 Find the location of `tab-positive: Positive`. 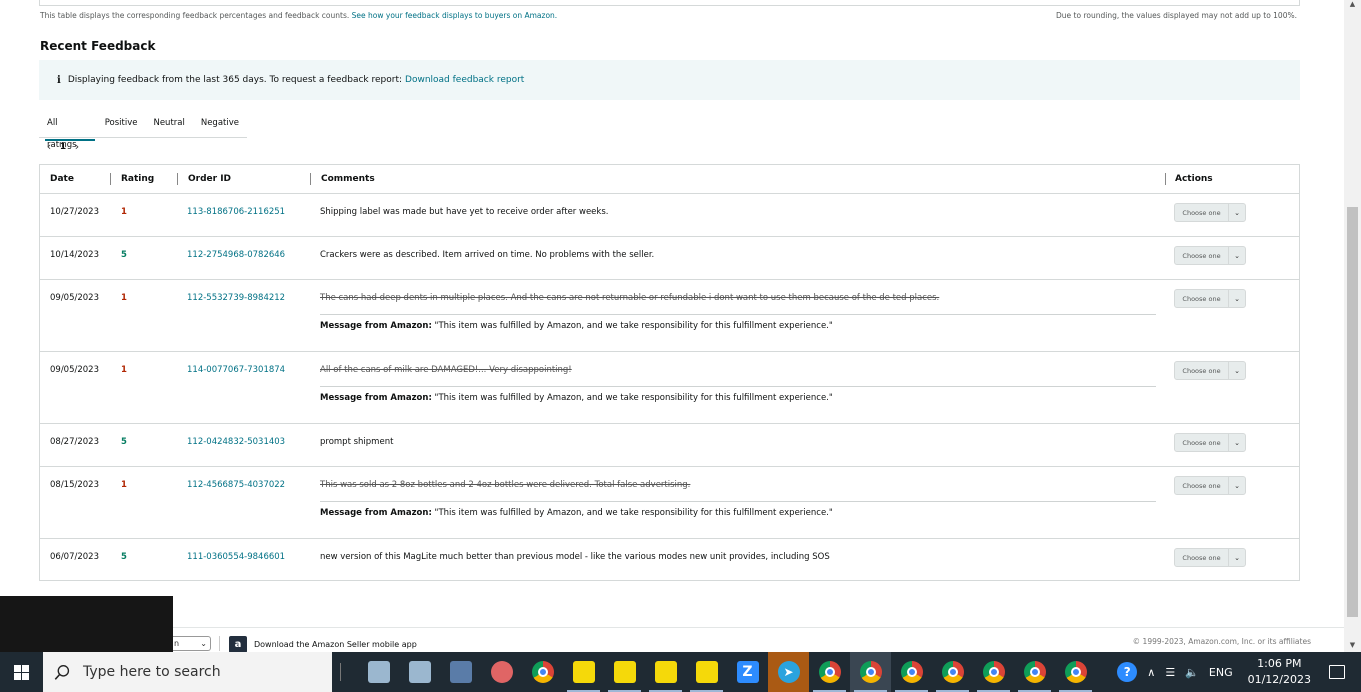

tab-positive: Positive is located at coordinates (121, 124).